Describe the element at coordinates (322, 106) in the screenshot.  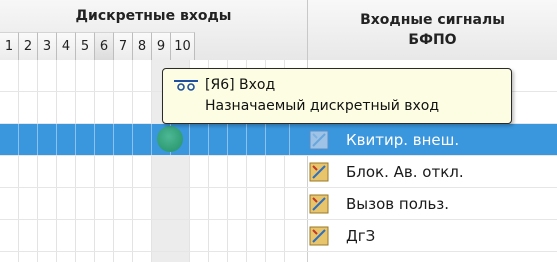
I see `tooltip-description: Назначаемый дискретный вход` at that location.